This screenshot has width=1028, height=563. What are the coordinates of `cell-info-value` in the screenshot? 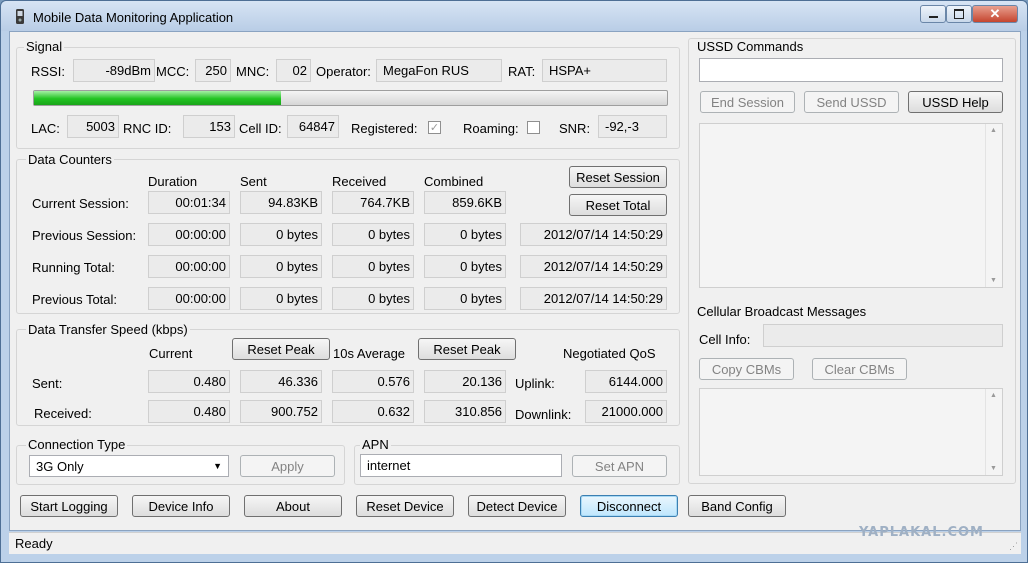 It's located at (883, 335).